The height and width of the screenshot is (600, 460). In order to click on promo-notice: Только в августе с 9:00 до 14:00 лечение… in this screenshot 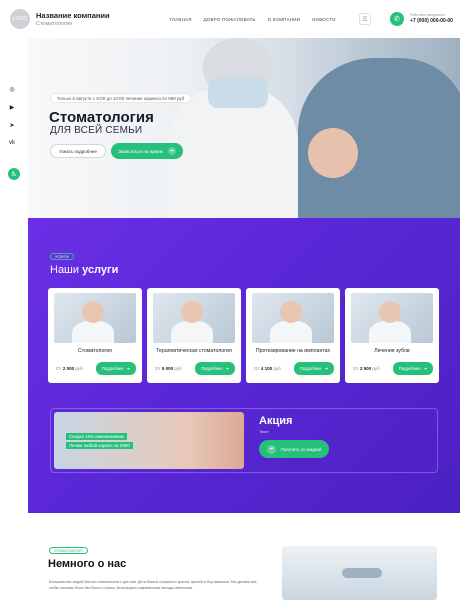, I will do `click(121, 98)`.